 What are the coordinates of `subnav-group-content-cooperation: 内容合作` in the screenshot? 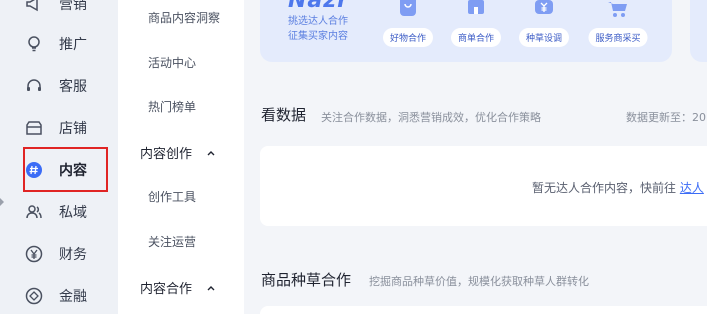 It's located at (178, 287).